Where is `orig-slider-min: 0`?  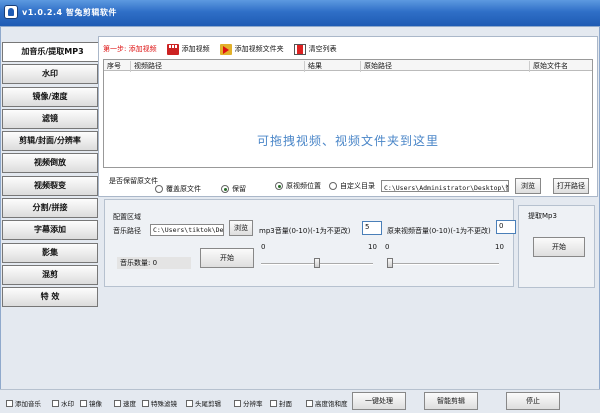
orig-slider-min: 0 is located at coordinates (387, 247).